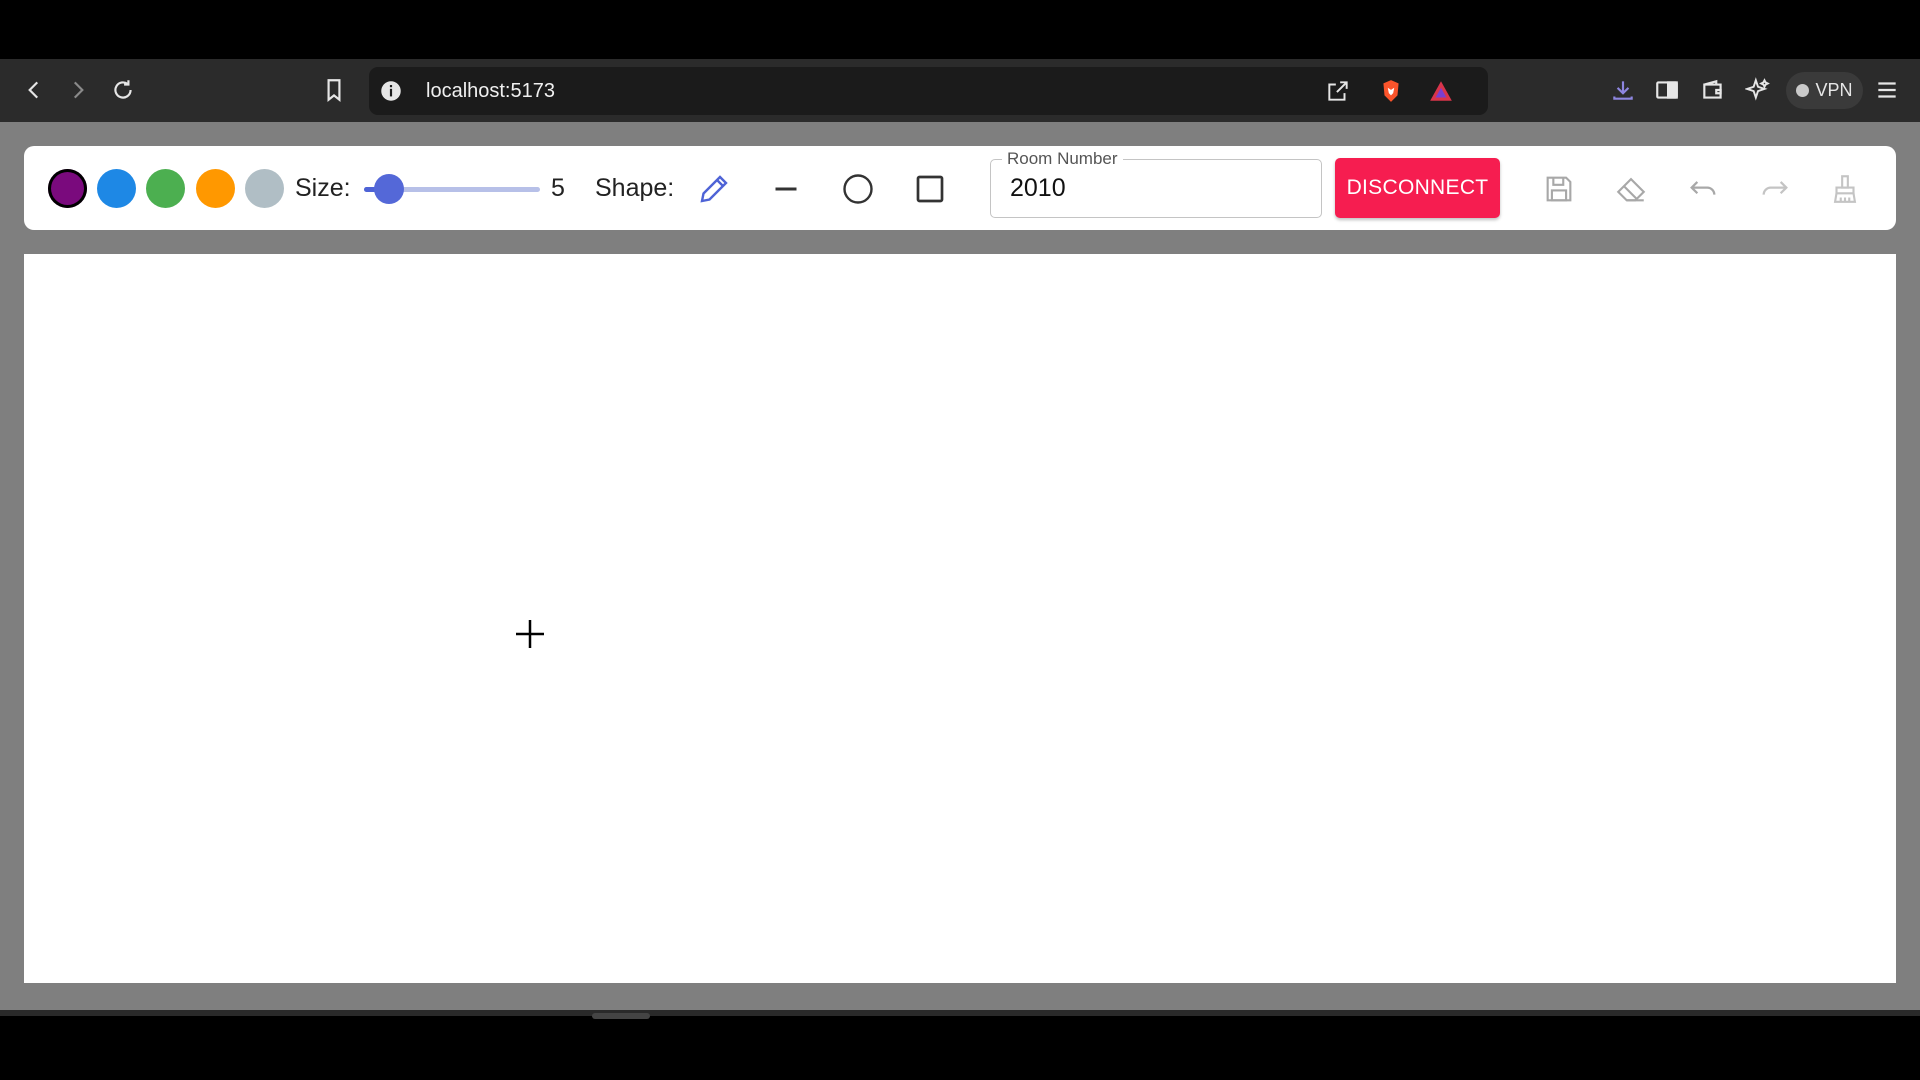 This screenshot has width=1920, height=1080. Describe the element at coordinates (1155, 188) in the screenshot. I see `room-number-input` at that location.